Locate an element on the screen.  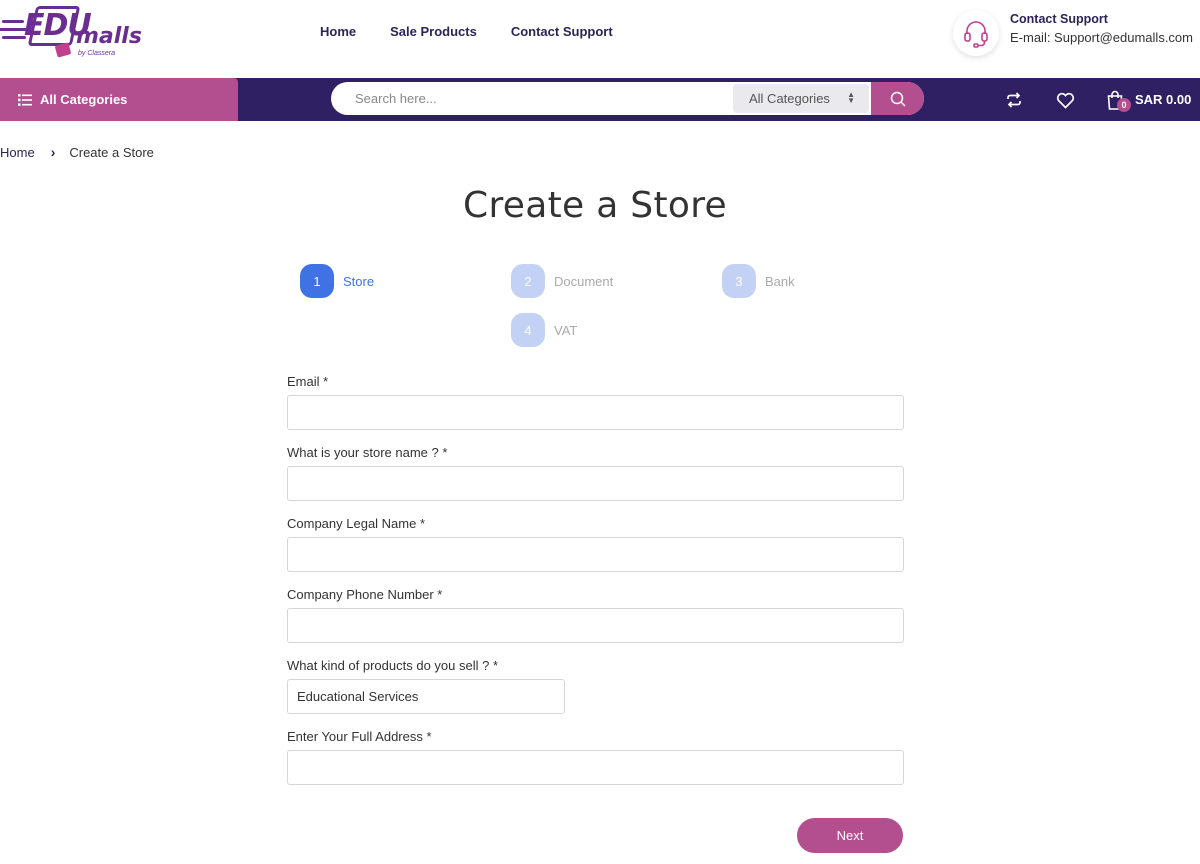
breadcrumb: Home › Create a Store is located at coordinates (77, 152).